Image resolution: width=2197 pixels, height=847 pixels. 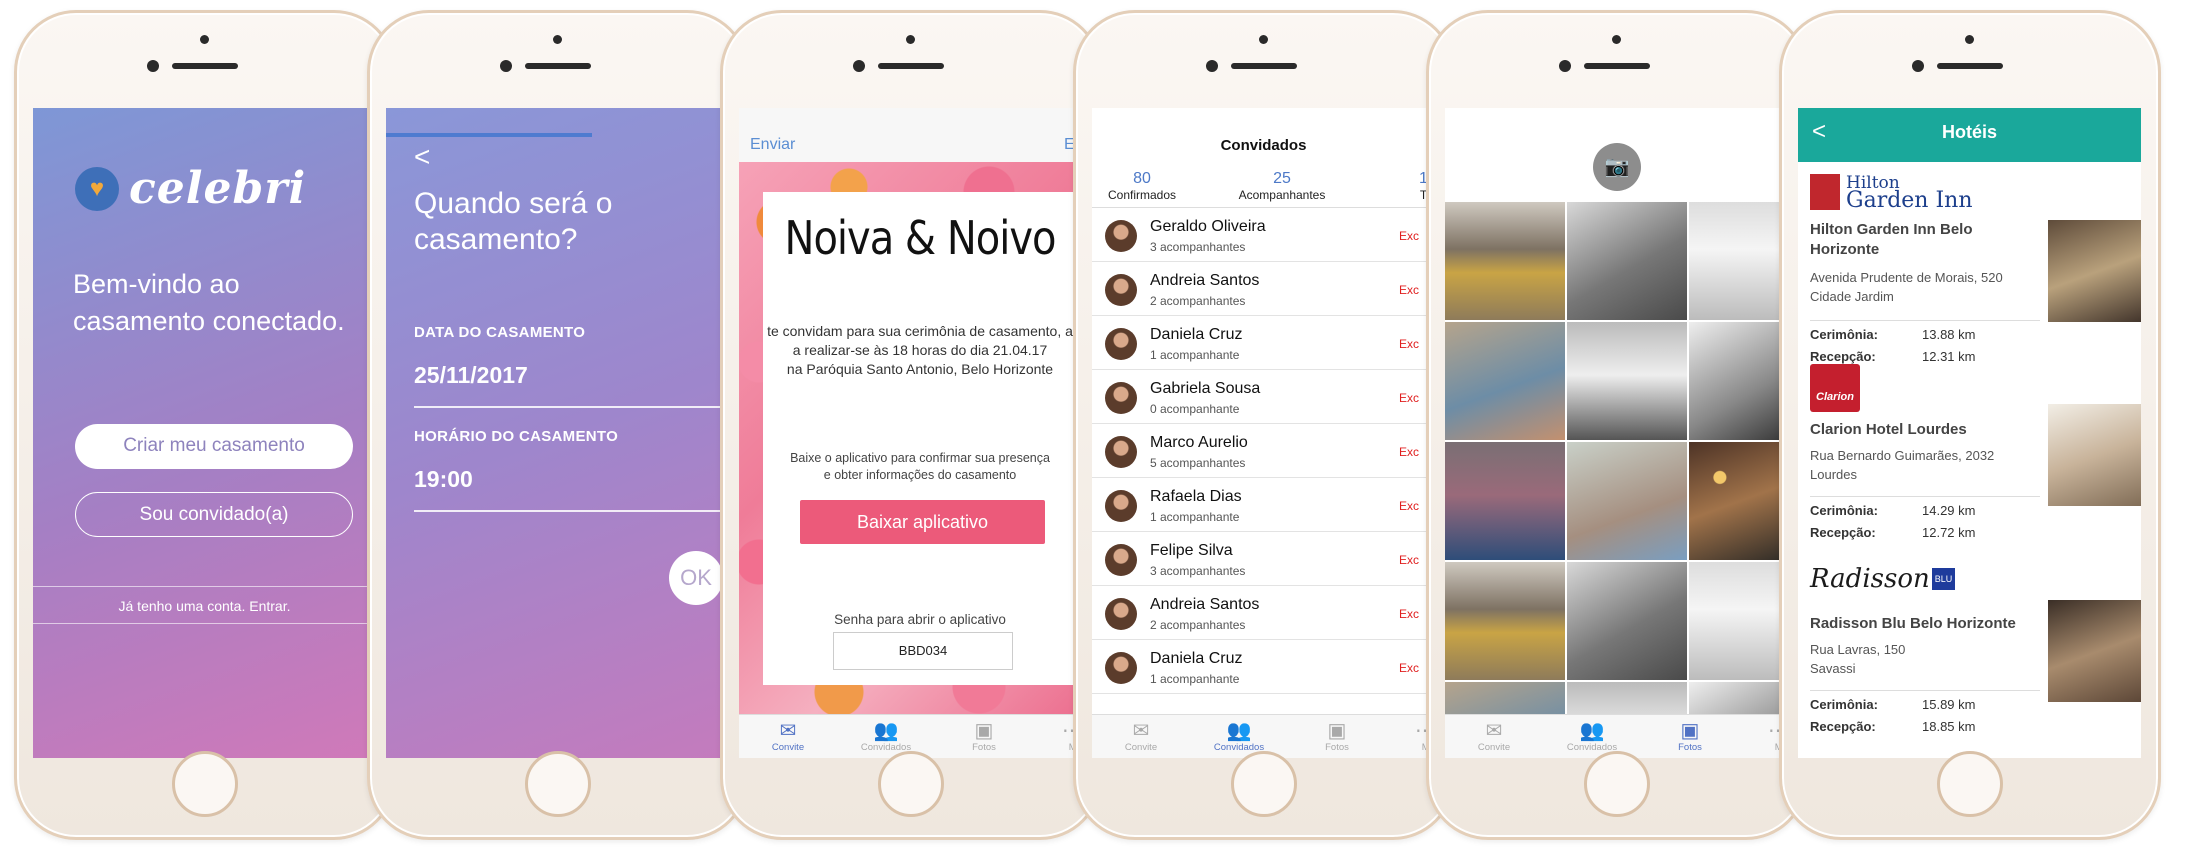 What do you see at coordinates (1198, 247) in the screenshot?
I see `guest-companions: 3 acompanhantes` at bounding box center [1198, 247].